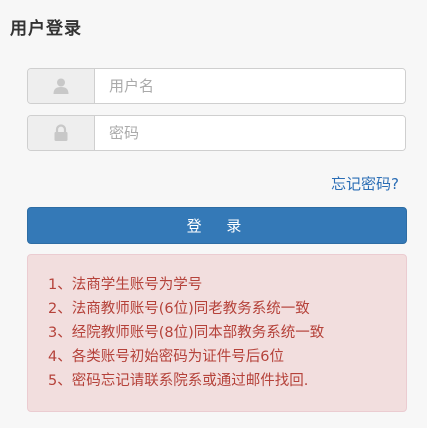  What do you see at coordinates (250, 133) in the screenshot?
I see `password-input` at bounding box center [250, 133].